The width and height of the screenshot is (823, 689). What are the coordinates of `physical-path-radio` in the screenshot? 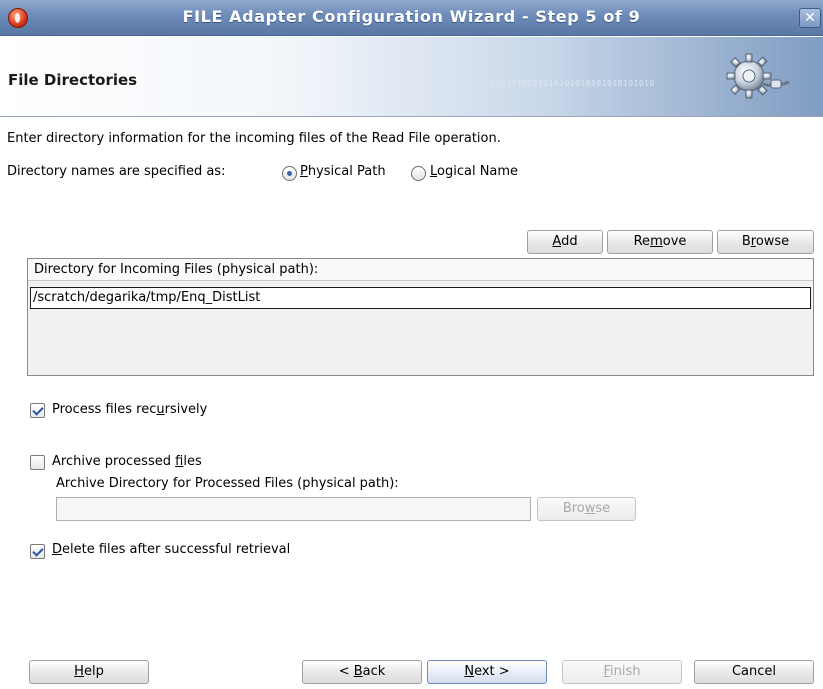 It's located at (289, 173).